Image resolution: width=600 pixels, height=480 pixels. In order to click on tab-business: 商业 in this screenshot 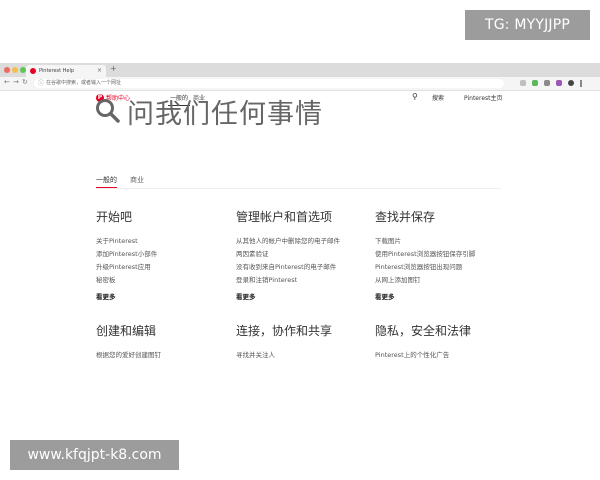, I will do `click(137, 180)`.